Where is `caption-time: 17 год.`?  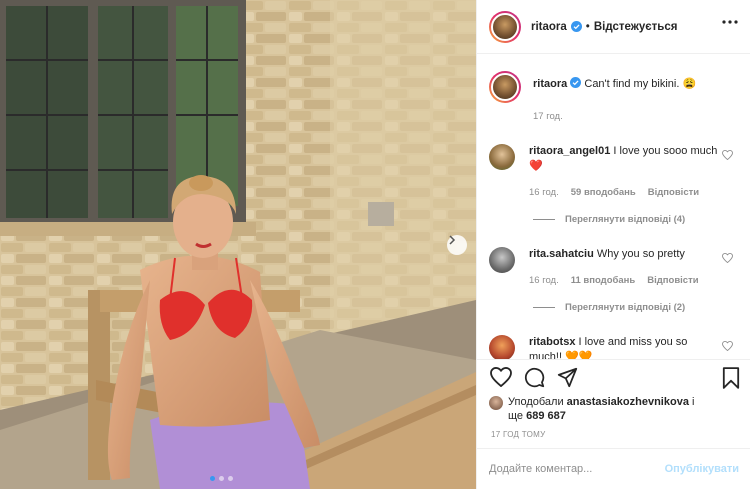
caption-time: 17 год. is located at coordinates (548, 116).